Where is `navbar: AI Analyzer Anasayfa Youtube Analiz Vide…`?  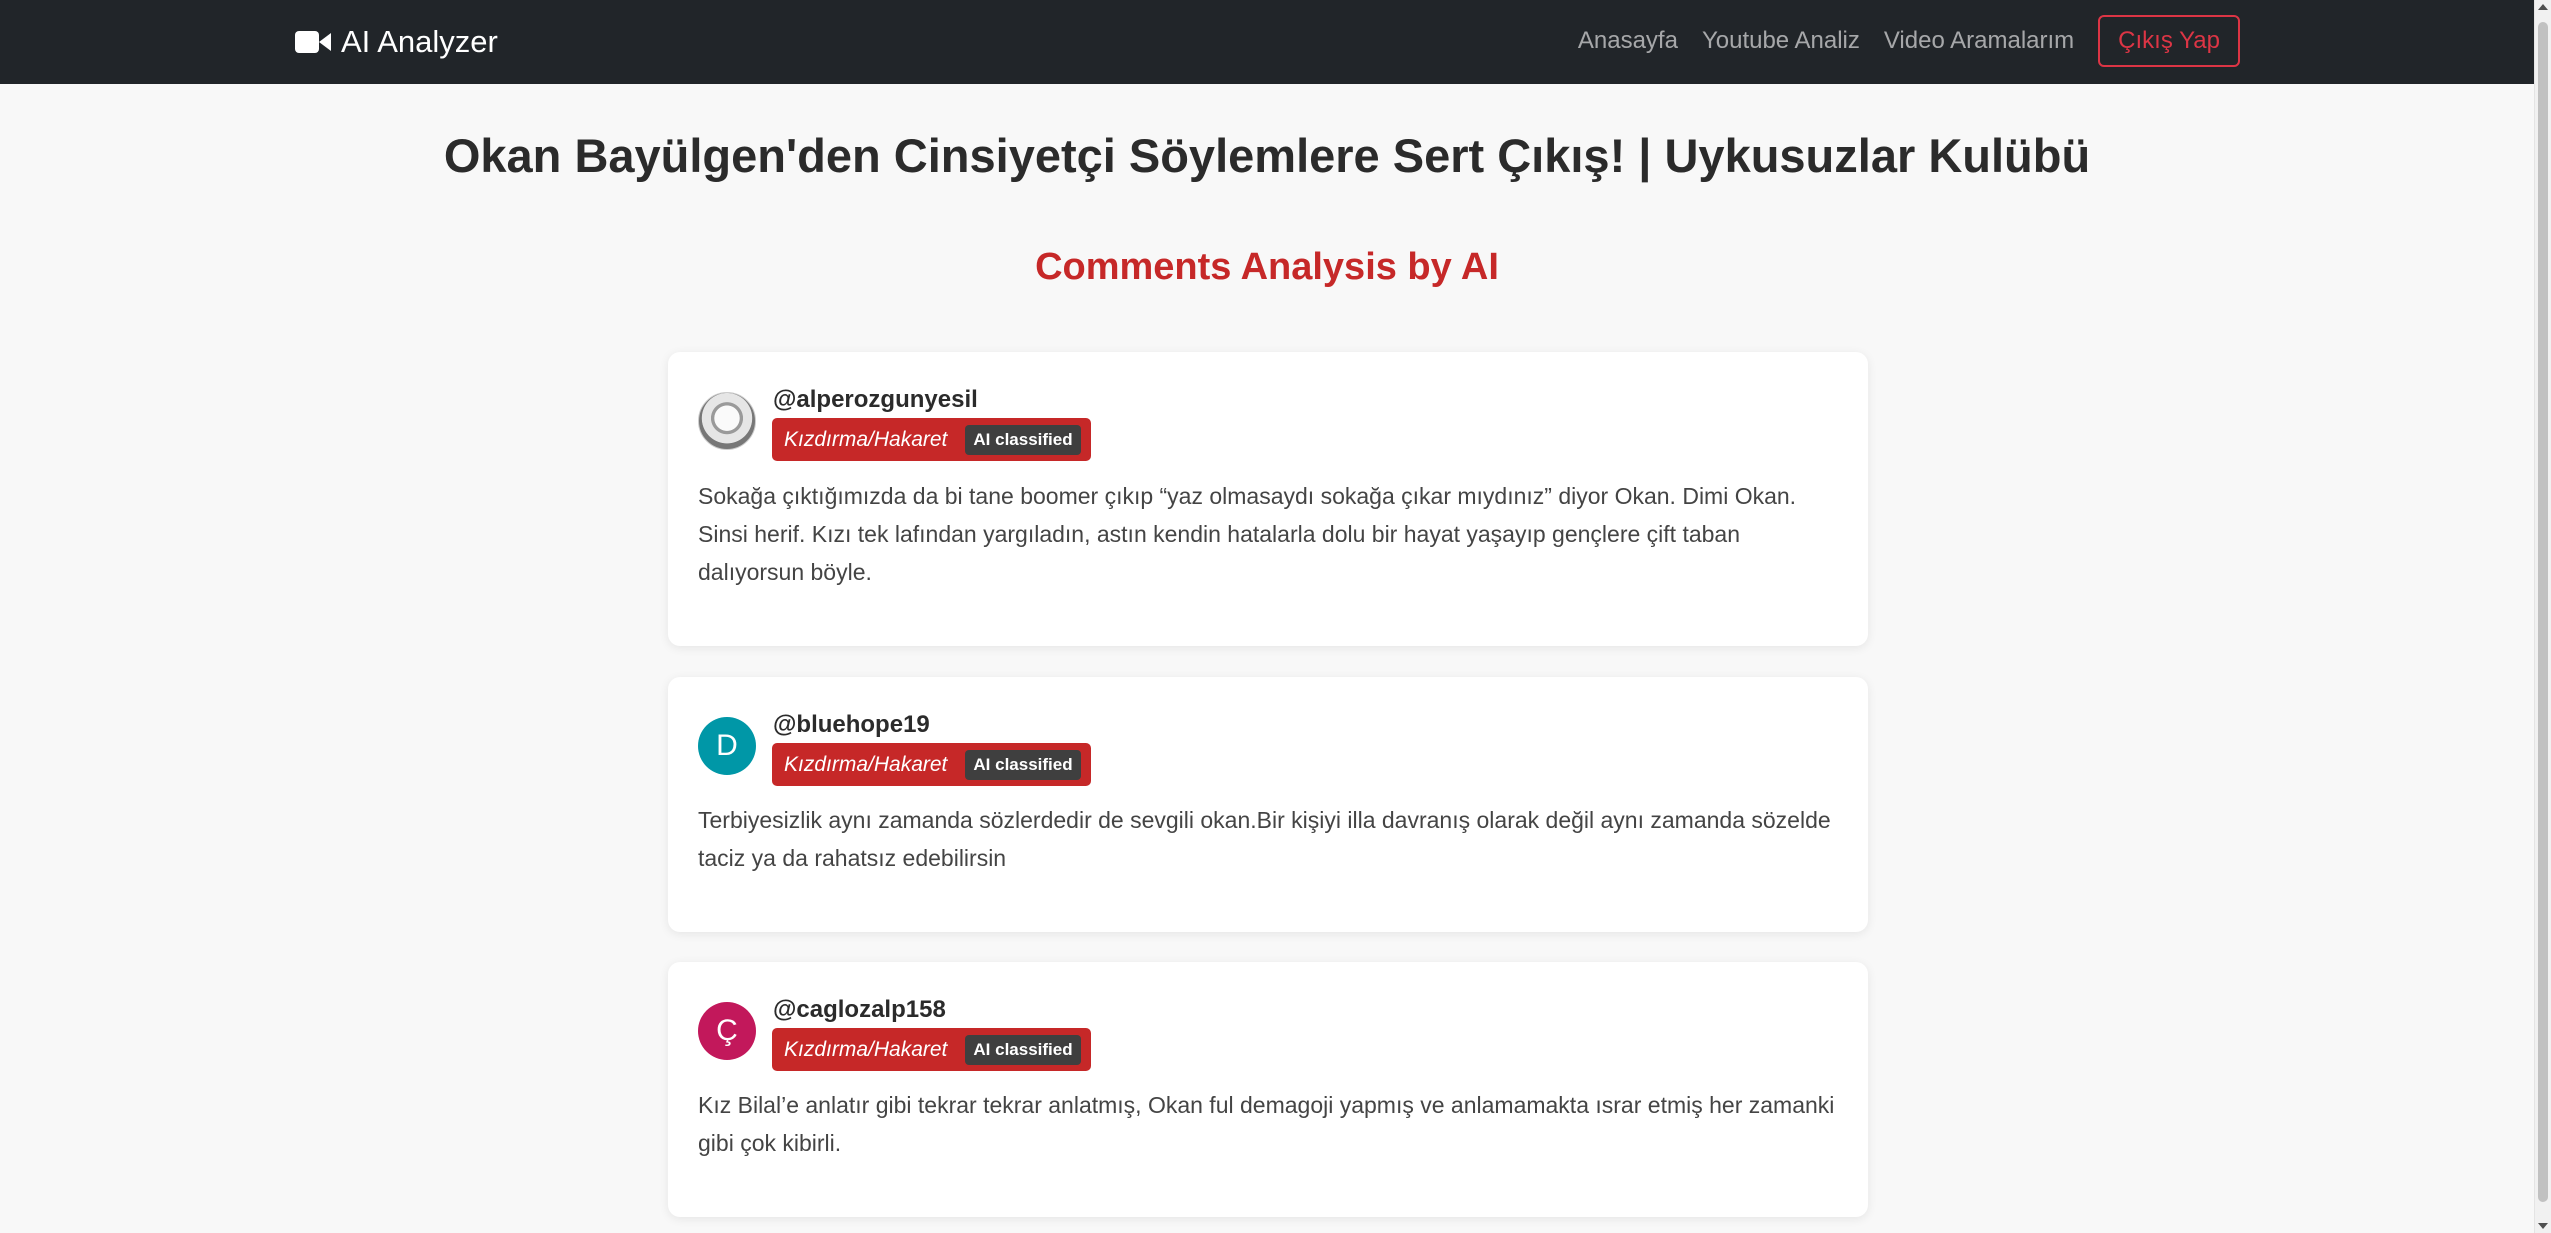 navbar: AI Analyzer Anasayfa Youtube Analiz Vide… is located at coordinates (1267, 42).